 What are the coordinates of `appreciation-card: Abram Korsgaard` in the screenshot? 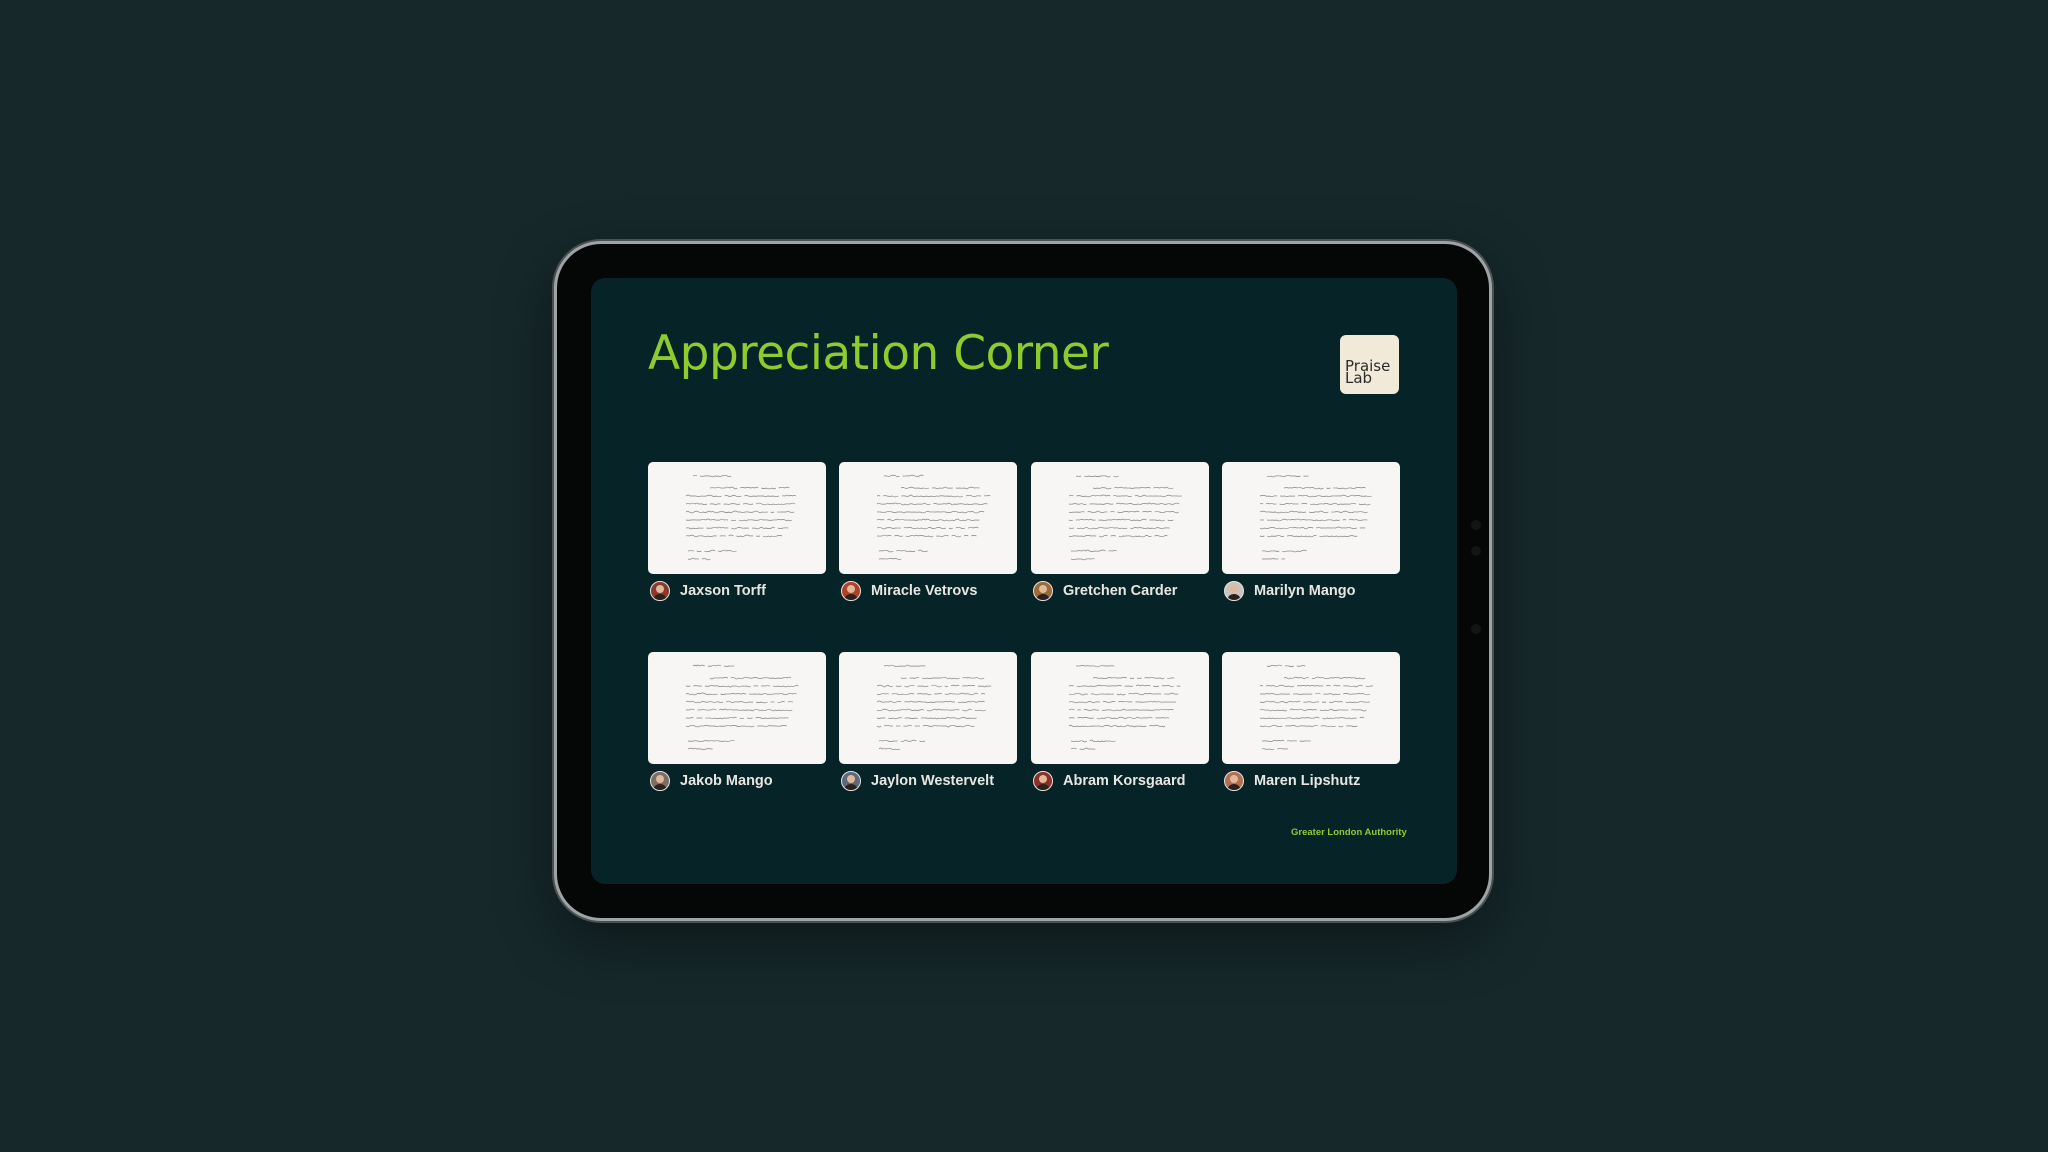 It's located at (1120, 721).